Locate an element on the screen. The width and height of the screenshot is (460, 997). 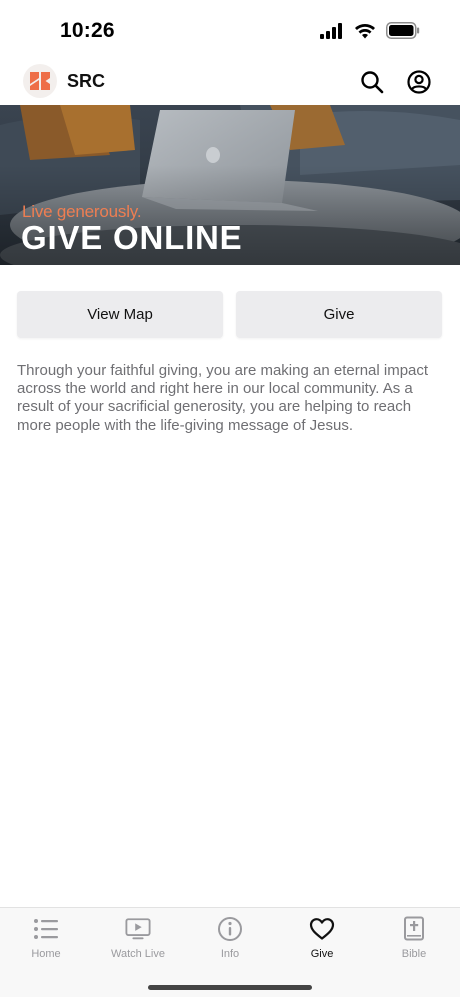
signal-icon is located at coordinates (331, 30).